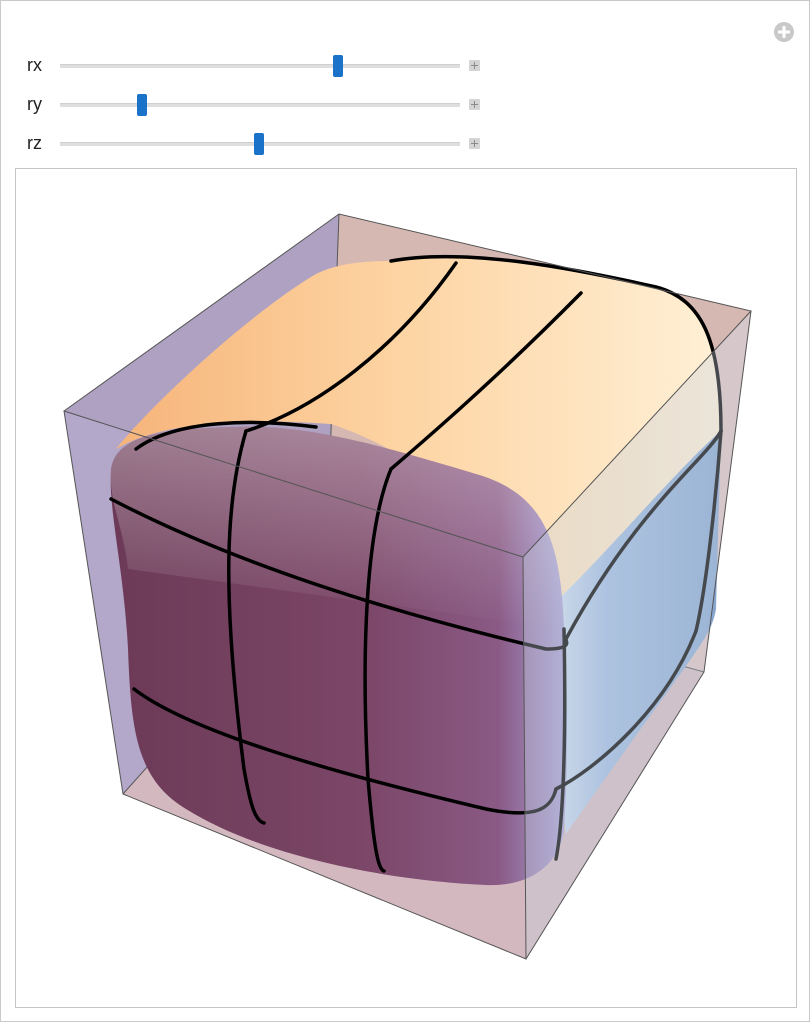  Describe the element at coordinates (474, 104) in the screenshot. I see `expand-controls-ry-icon` at that location.